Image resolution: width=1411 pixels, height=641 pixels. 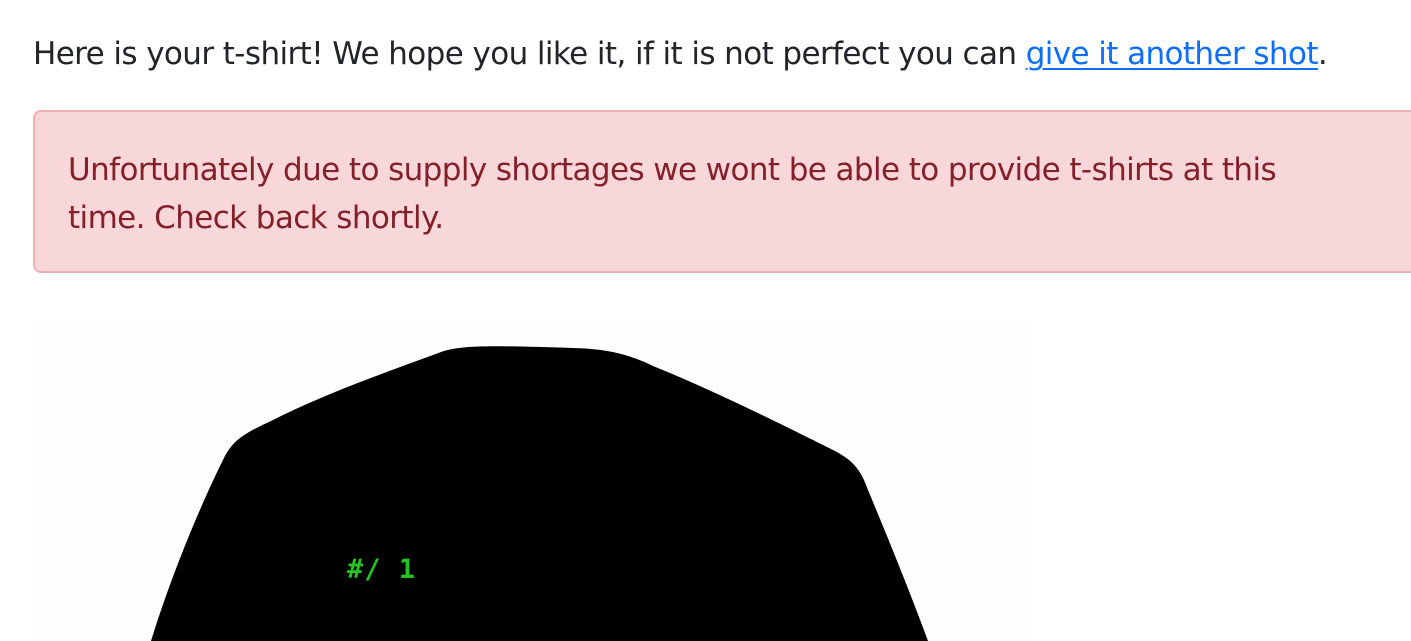 I want to click on give-it-another-shot-link: give it another shot, so click(x=1172, y=54).